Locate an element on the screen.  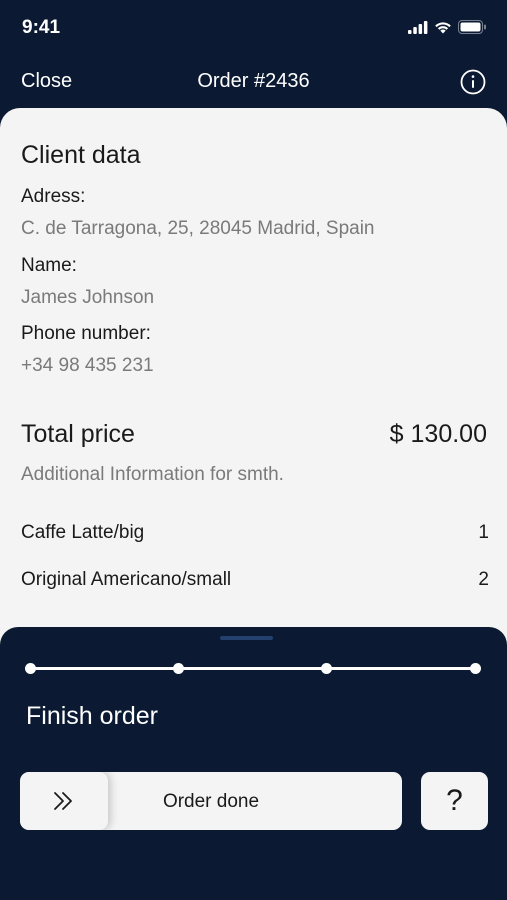
slider-handle is located at coordinates (64, 801).